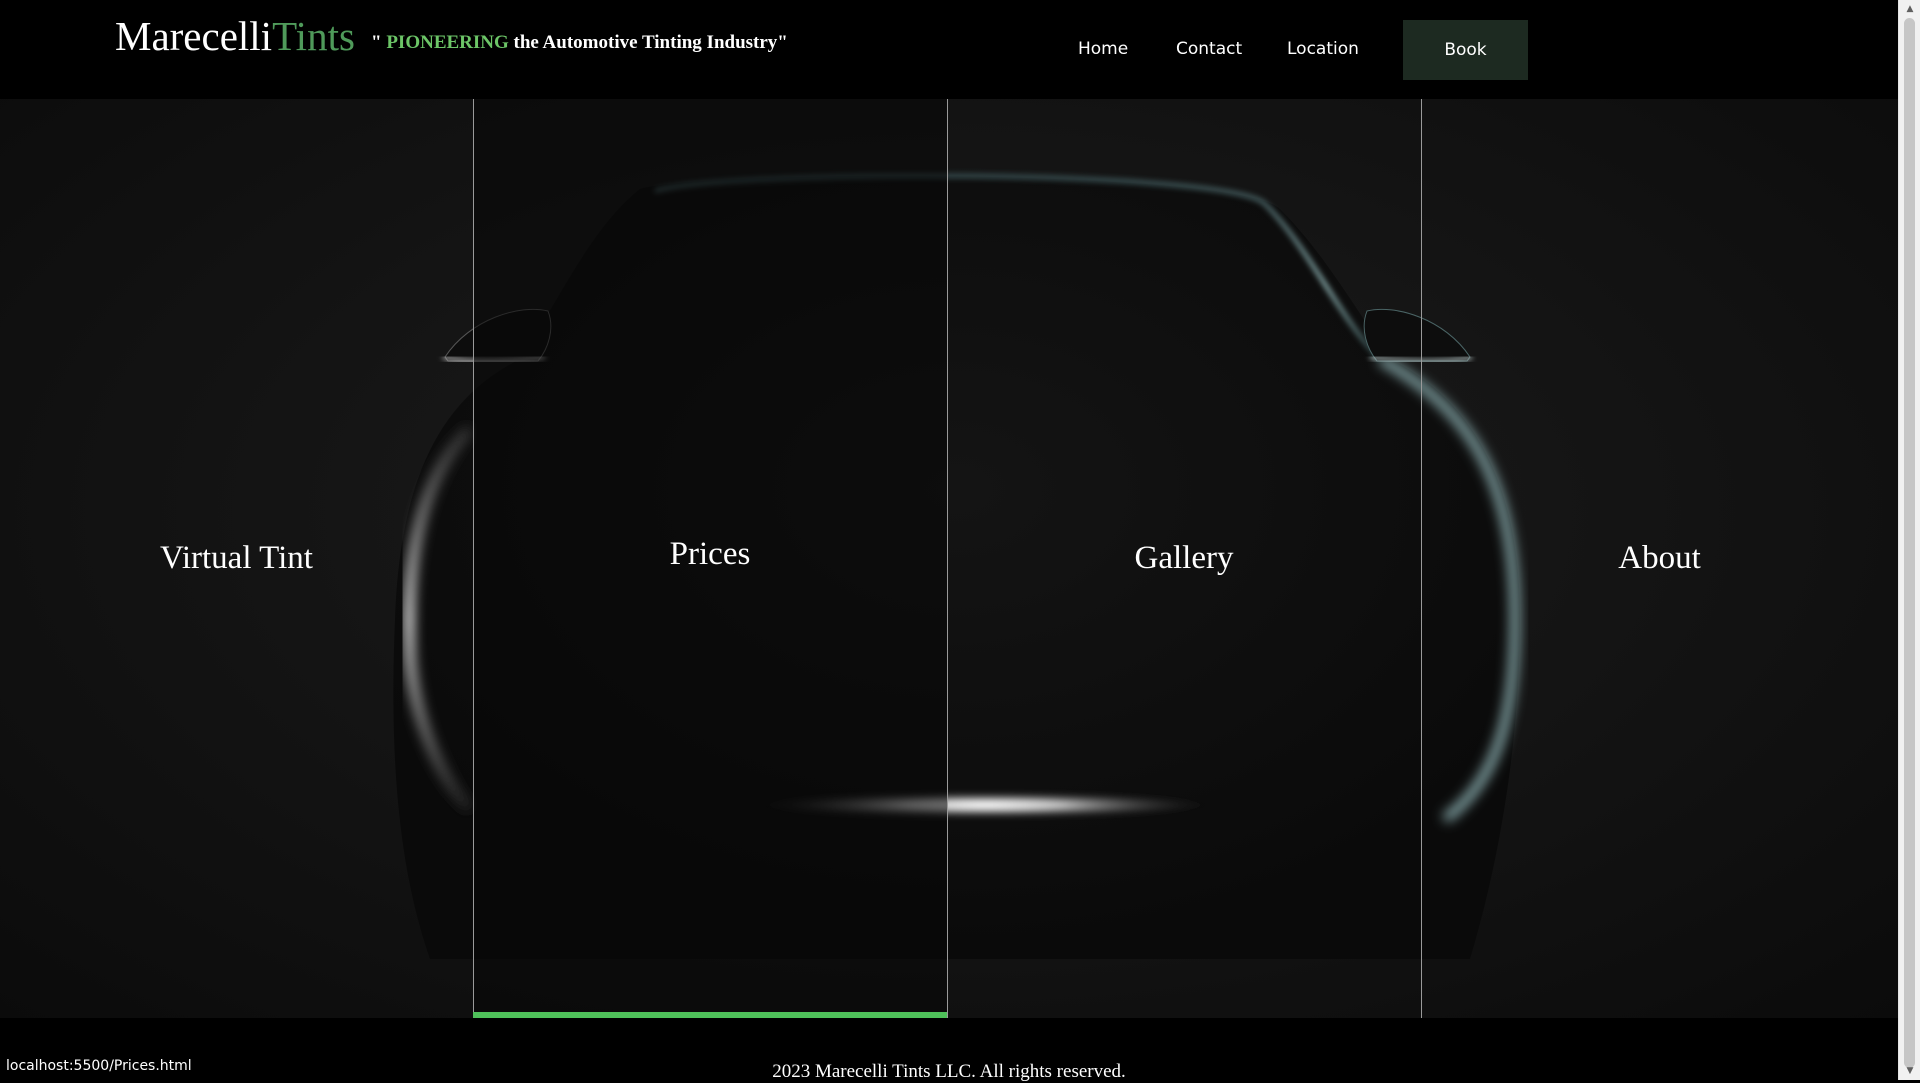 The width and height of the screenshot is (1920, 1083). What do you see at coordinates (1103, 49) in the screenshot?
I see `nav-home-link: Home` at bounding box center [1103, 49].